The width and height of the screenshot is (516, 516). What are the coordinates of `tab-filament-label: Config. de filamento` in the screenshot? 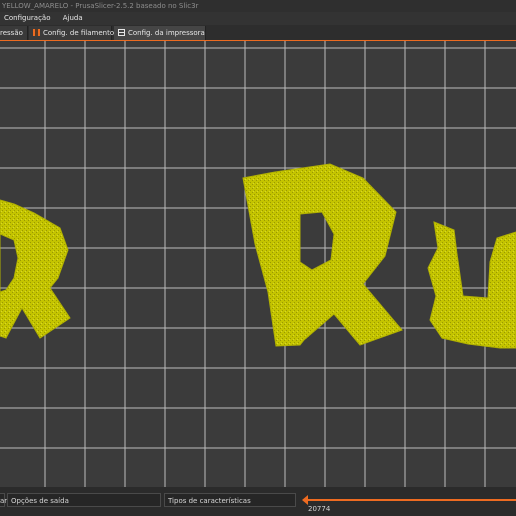 It's located at (79, 33).